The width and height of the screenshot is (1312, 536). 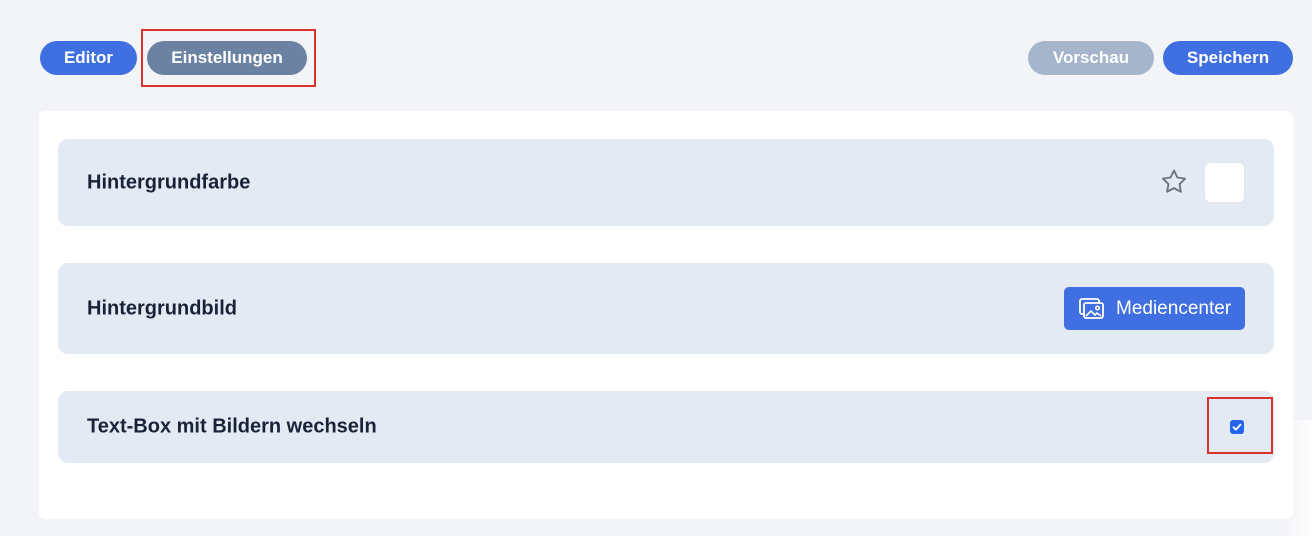 What do you see at coordinates (1224, 182) in the screenshot?
I see `background-color-swatch` at bounding box center [1224, 182].